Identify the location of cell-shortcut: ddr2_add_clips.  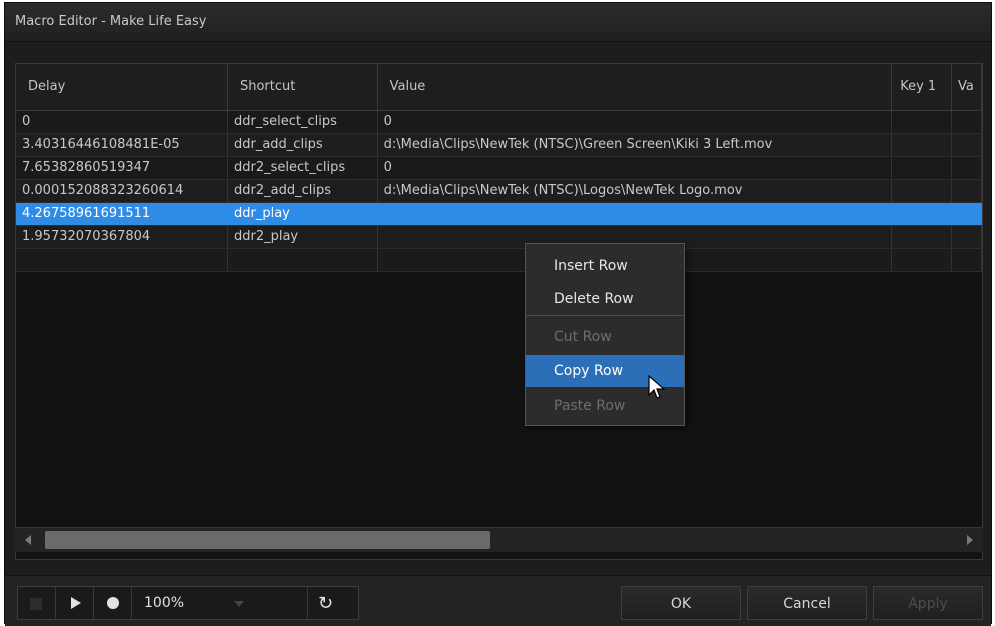
(302, 191).